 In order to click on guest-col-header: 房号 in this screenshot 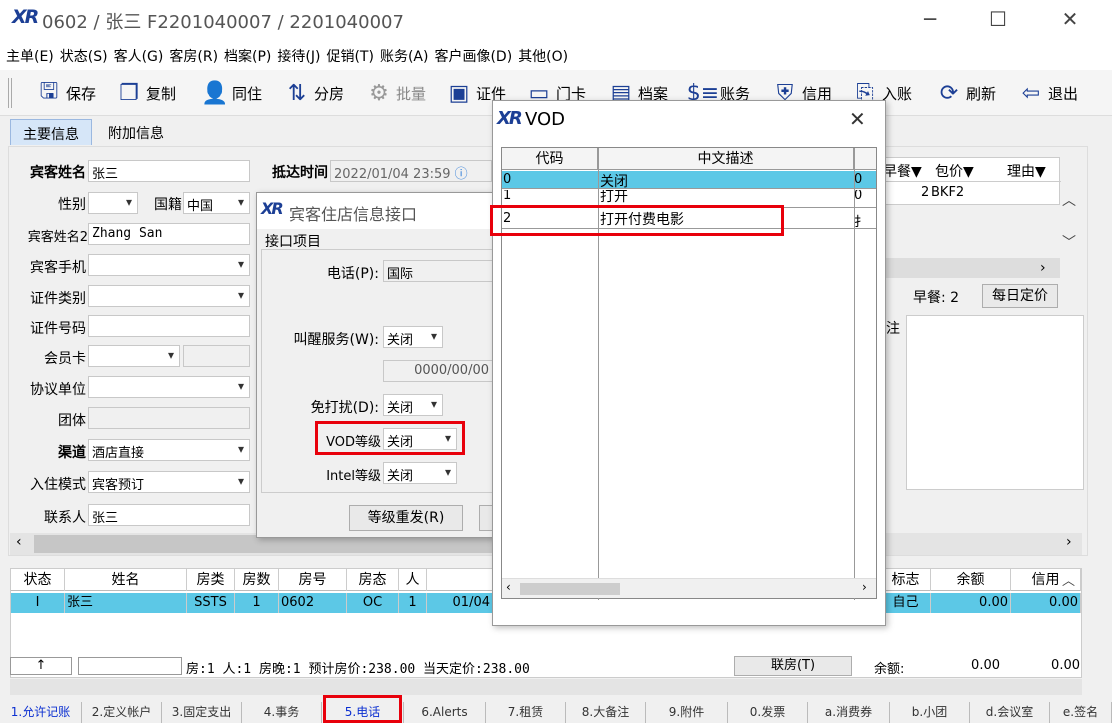, I will do `click(313, 580)`.